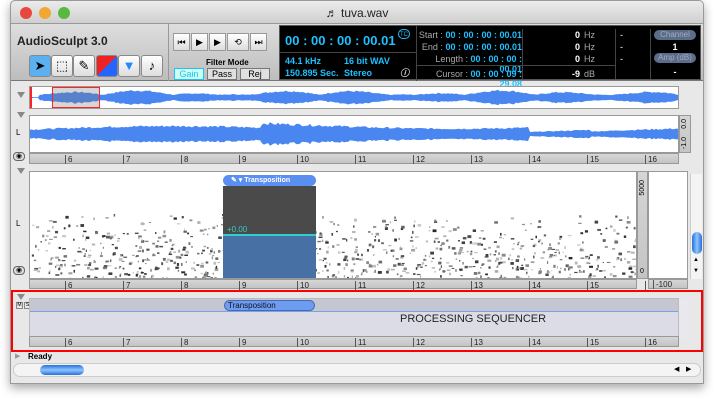  I want to click on filter-gain-button: Gain, so click(189, 74).